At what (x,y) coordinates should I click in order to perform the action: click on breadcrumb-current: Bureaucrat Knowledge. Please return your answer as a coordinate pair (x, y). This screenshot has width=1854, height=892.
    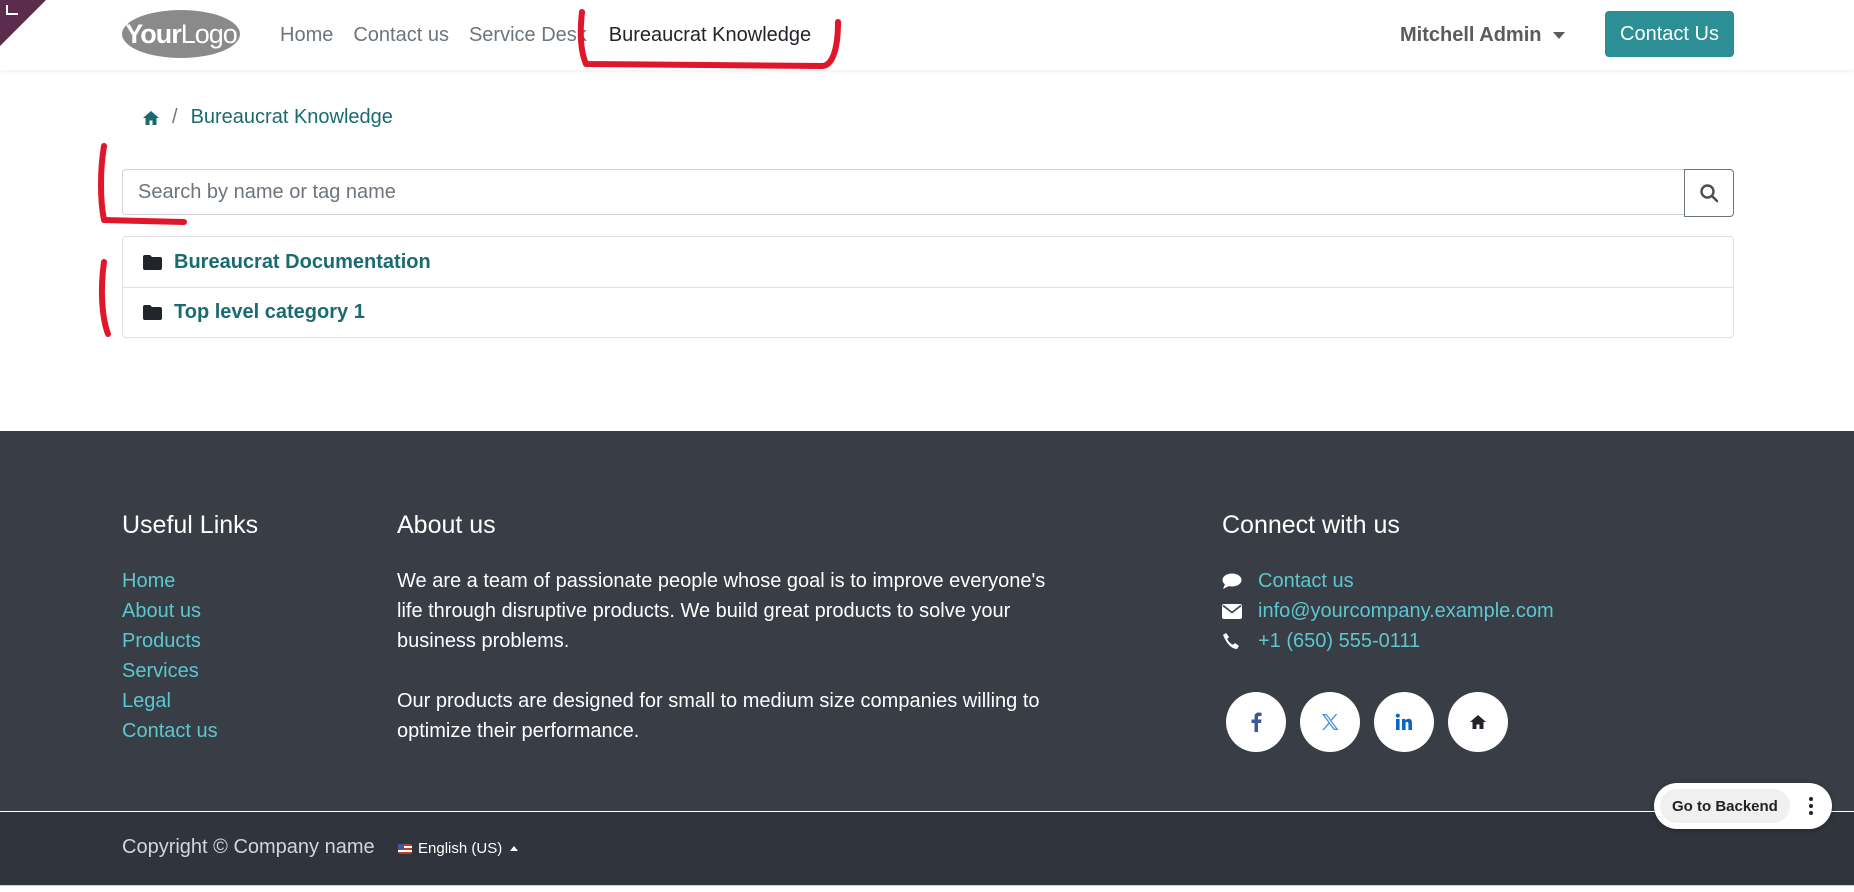
    Looking at the image, I should click on (292, 117).